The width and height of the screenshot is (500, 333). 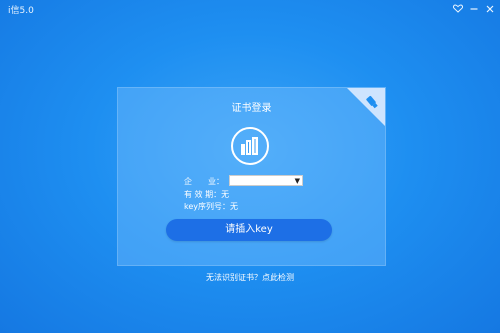 I want to click on detect-certificate-link: 无法识别证书？点此检测, so click(x=250, y=277).